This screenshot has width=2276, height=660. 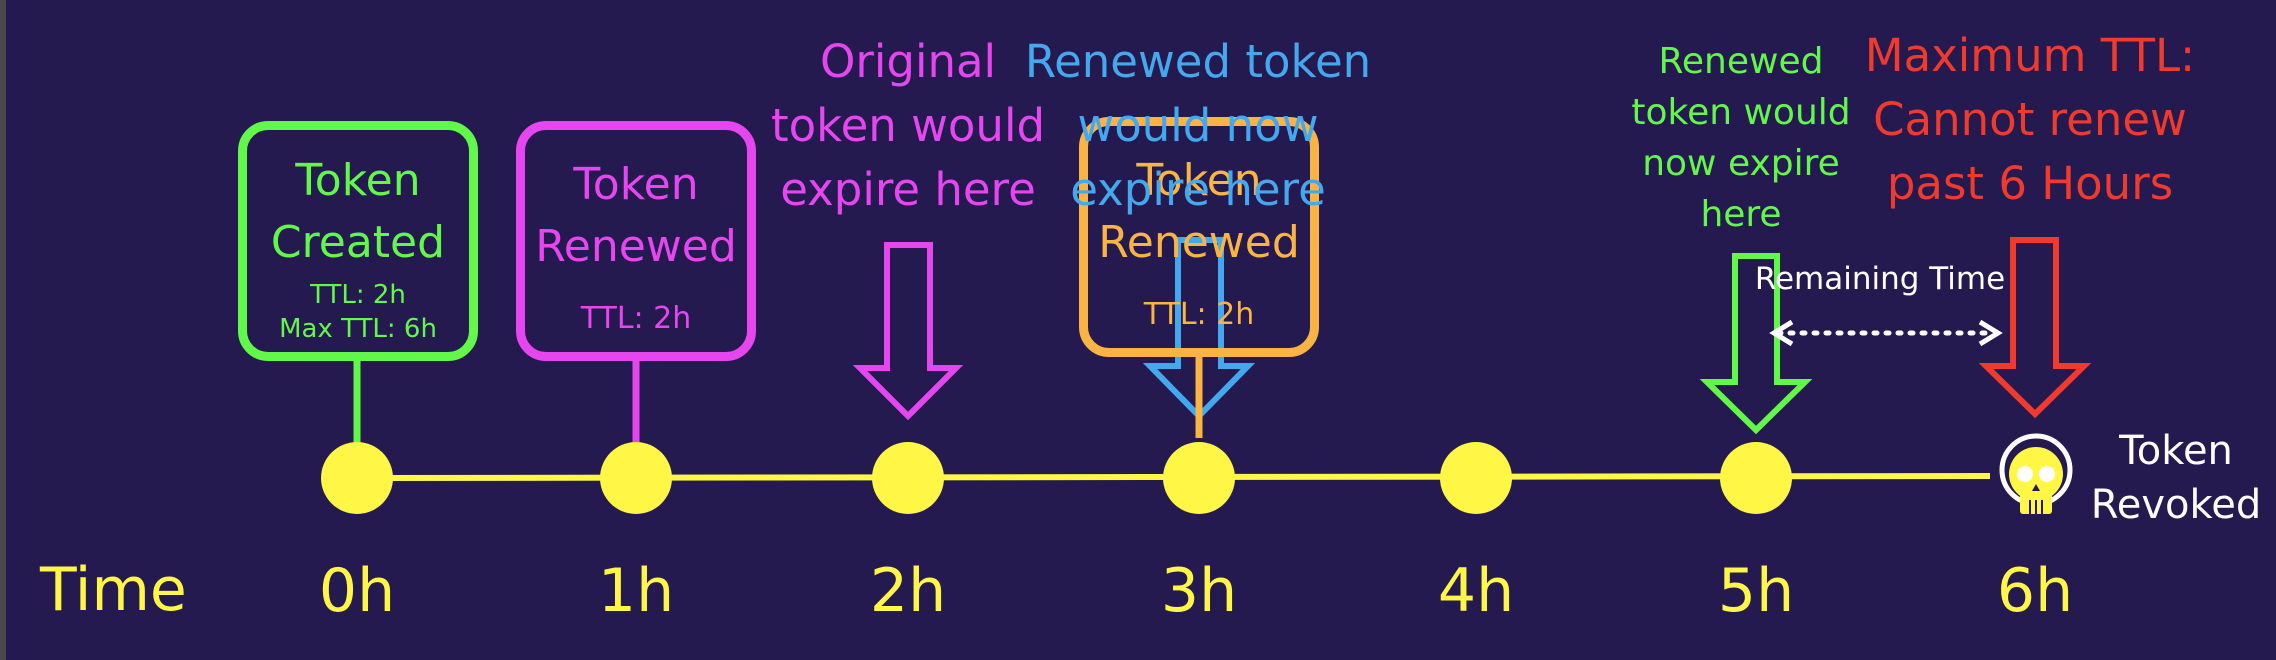 I want to click on token-created-max-ttl: Max TTL: 6h, so click(x=358, y=329).